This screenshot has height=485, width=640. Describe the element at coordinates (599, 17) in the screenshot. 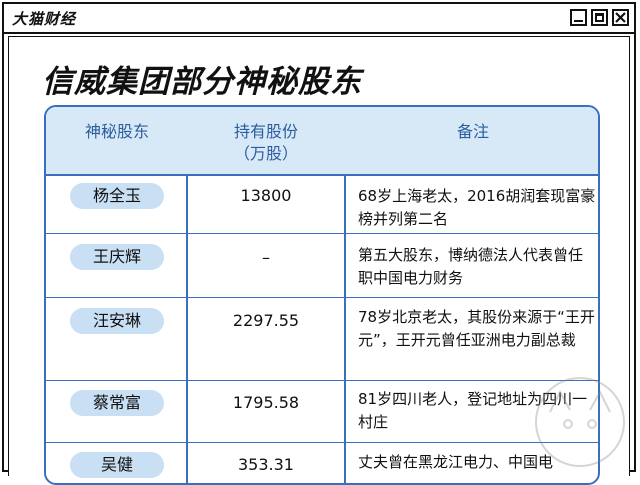

I see `maximize-icon` at that location.